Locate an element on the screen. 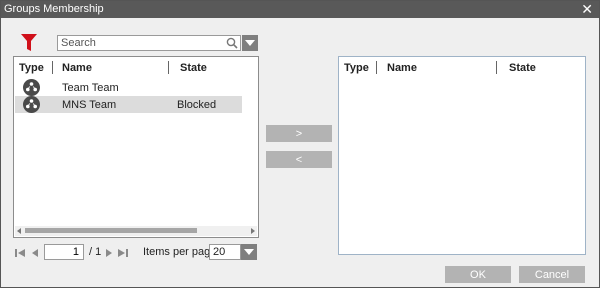  remove-from-selected-button: < is located at coordinates (299, 159).